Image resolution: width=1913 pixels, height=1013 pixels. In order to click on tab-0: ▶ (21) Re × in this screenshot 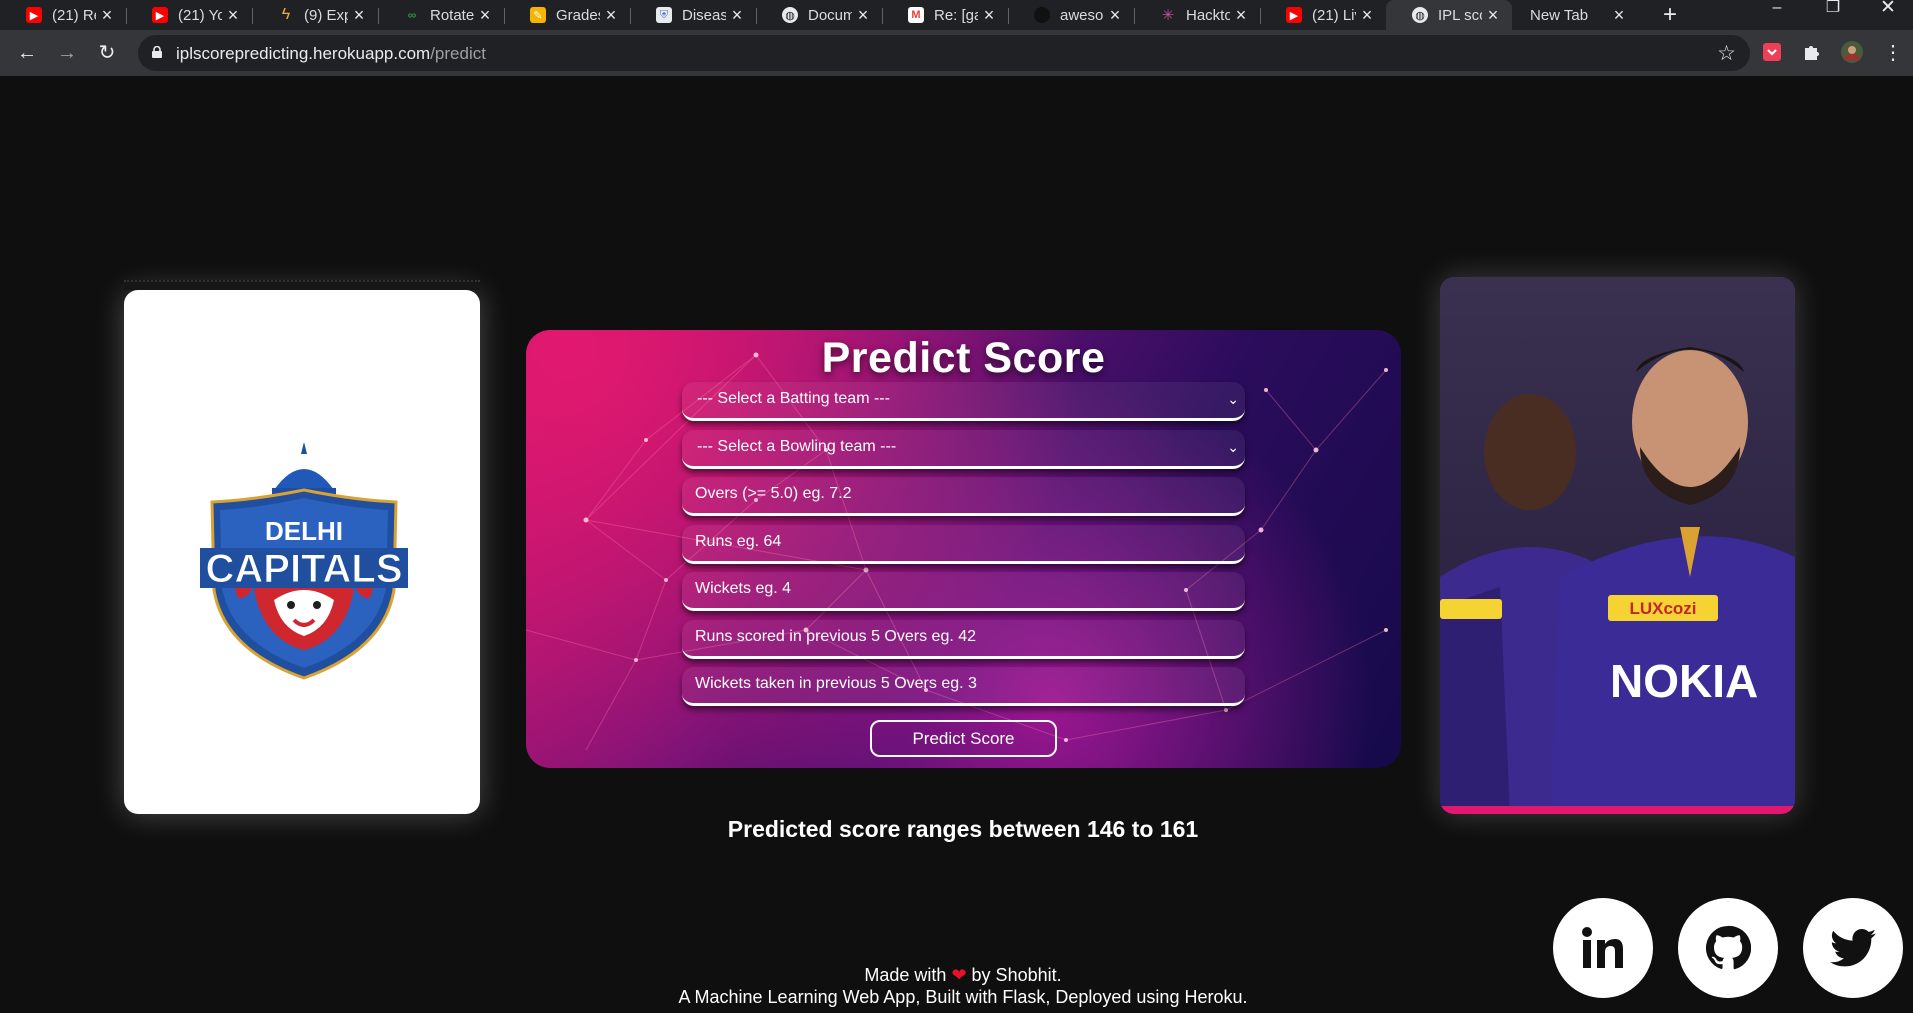, I will do `click(63, 15)`.